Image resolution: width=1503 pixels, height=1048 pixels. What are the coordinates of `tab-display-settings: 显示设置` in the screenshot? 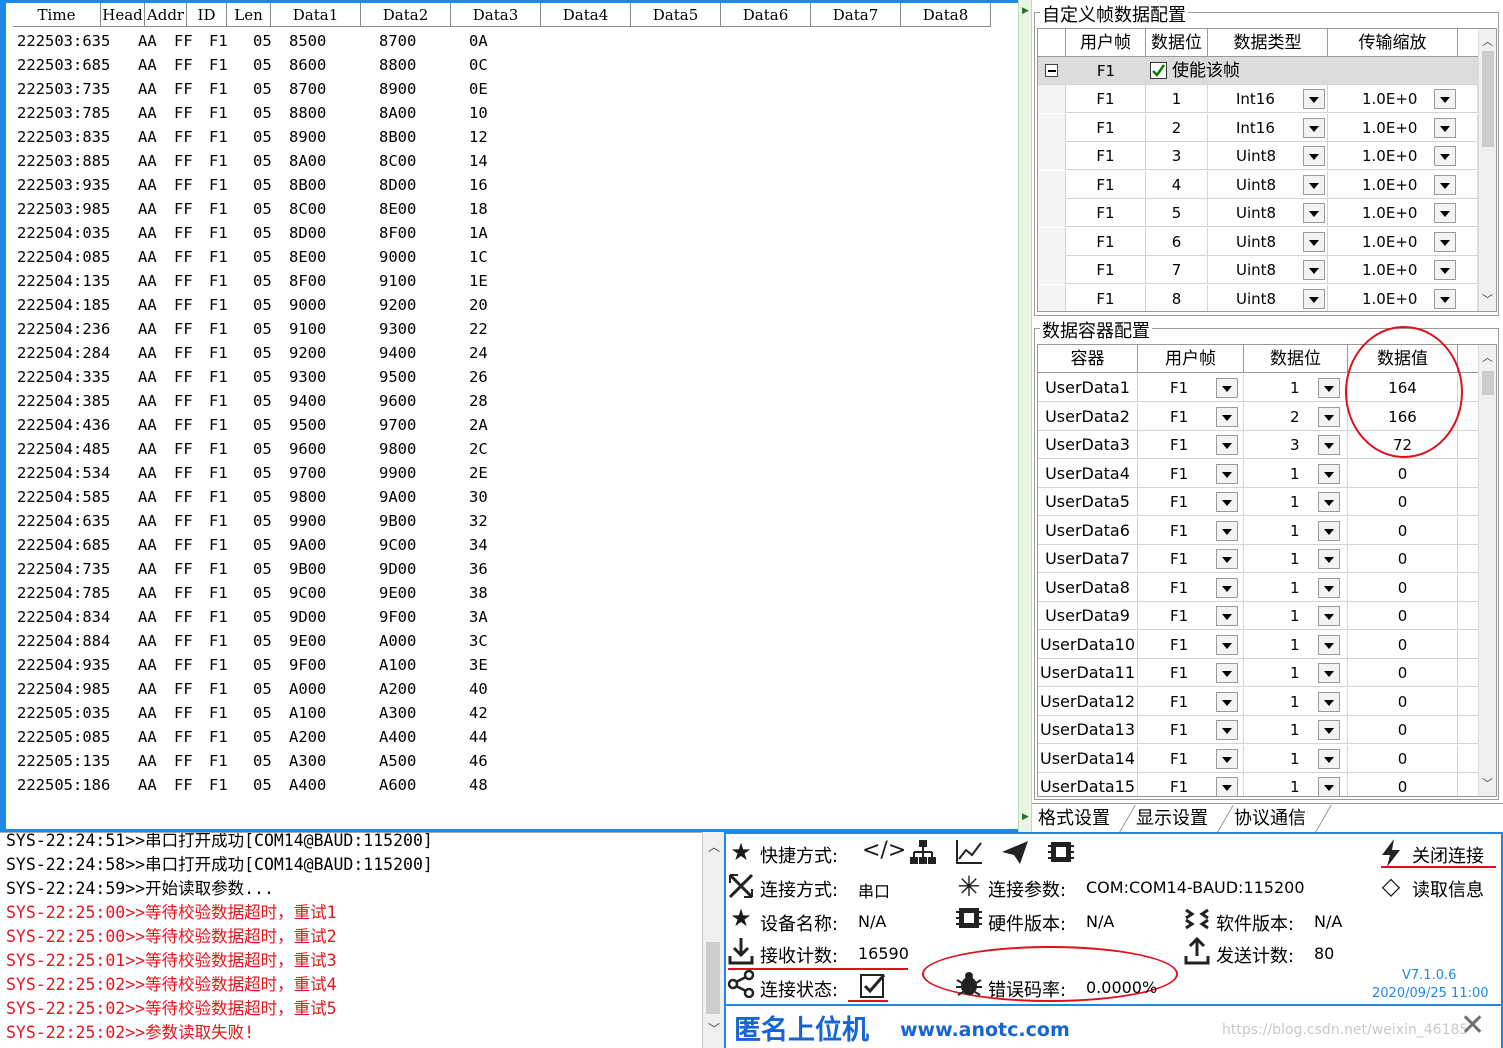 It's located at (1172, 818).